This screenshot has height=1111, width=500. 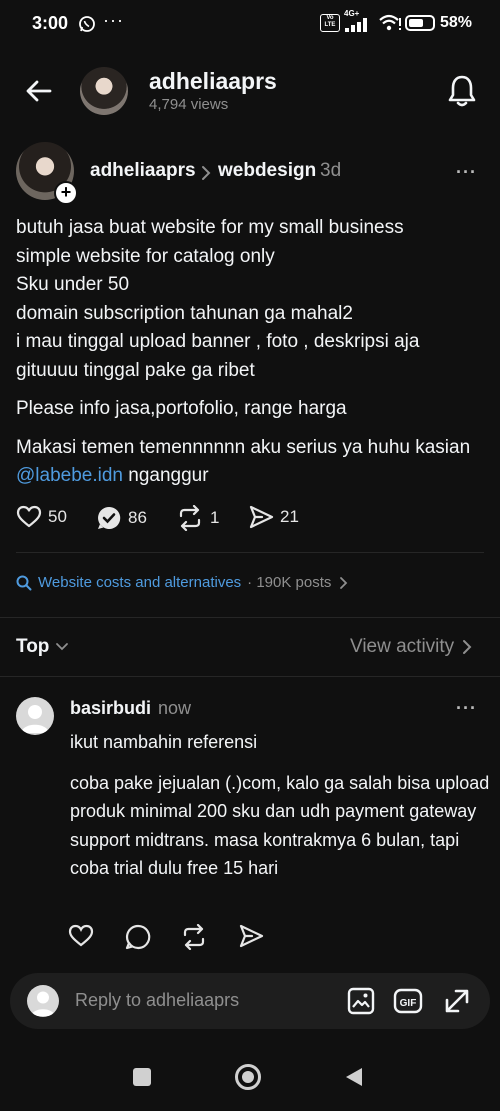 I want to click on system-back-button, so click(x=354, y=1077).